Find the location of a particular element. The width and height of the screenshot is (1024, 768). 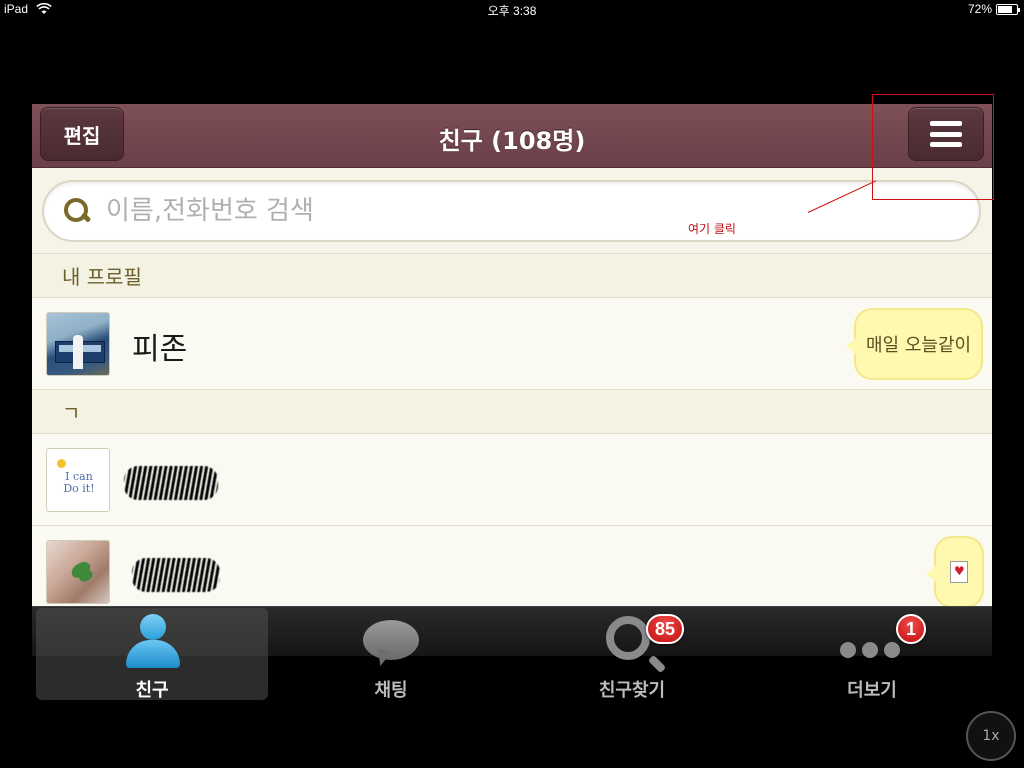

annotation-highlight-box is located at coordinates (933, 147).